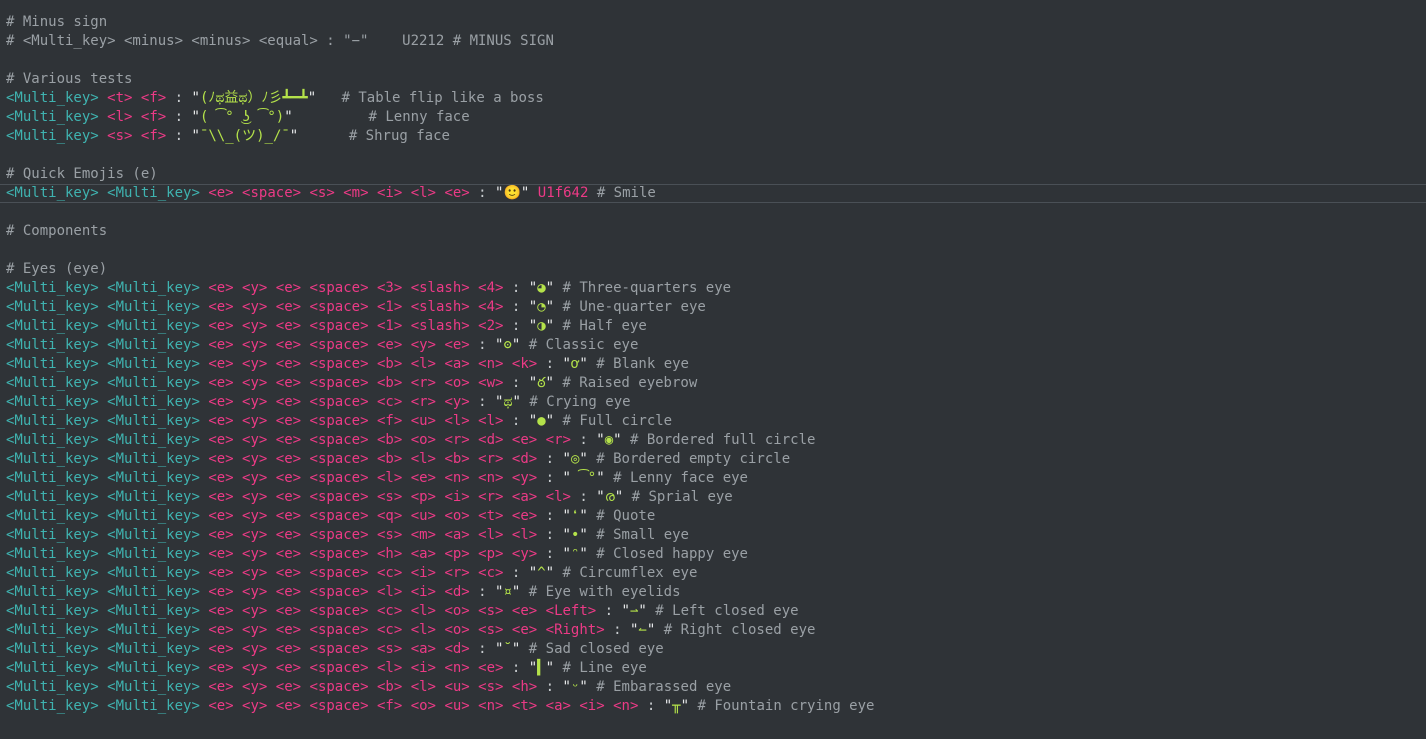  Describe the element at coordinates (642, 630) in the screenshot. I see `output-string: ↼` at that location.